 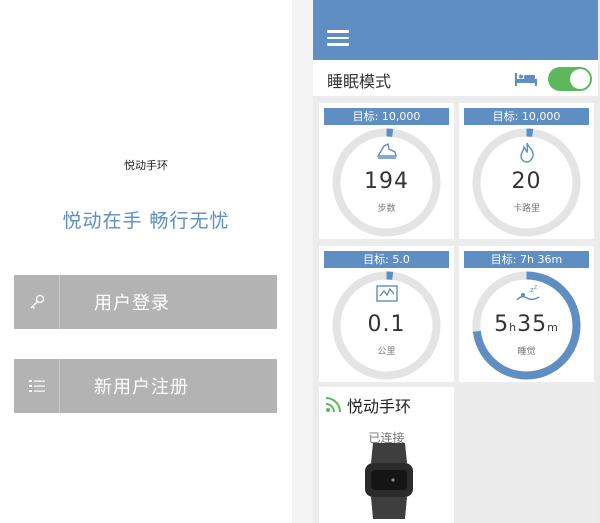 What do you see at coordinates (37, 386) in the screenshot?
I see `list-icon` at bounding box center [37, 386].